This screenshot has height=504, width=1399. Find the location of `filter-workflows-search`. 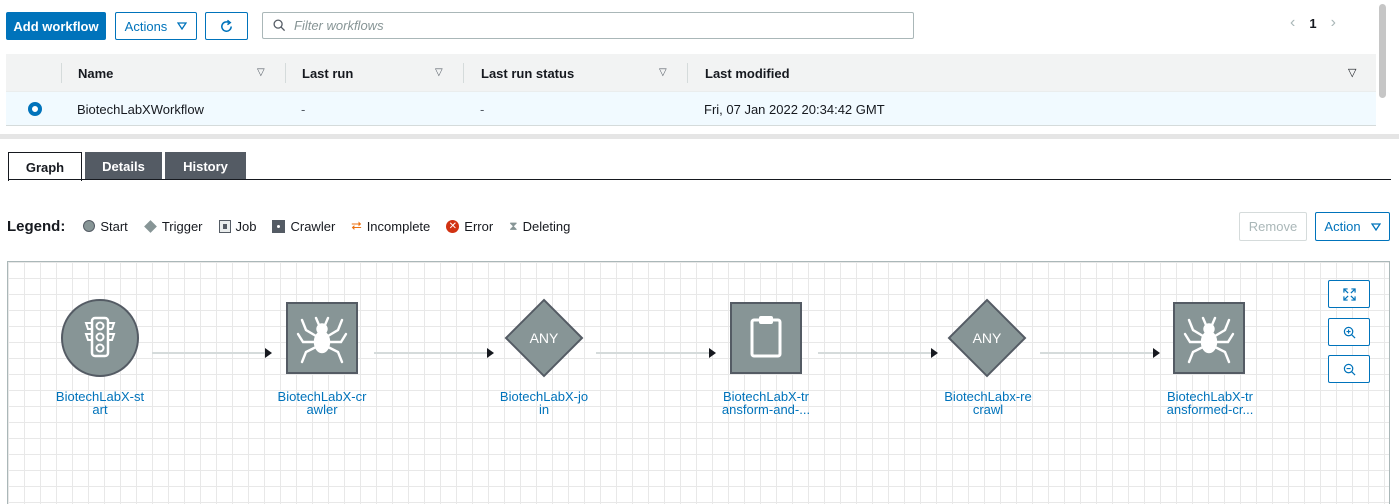

filter-workflows-search is located at coordinates (588, 25).